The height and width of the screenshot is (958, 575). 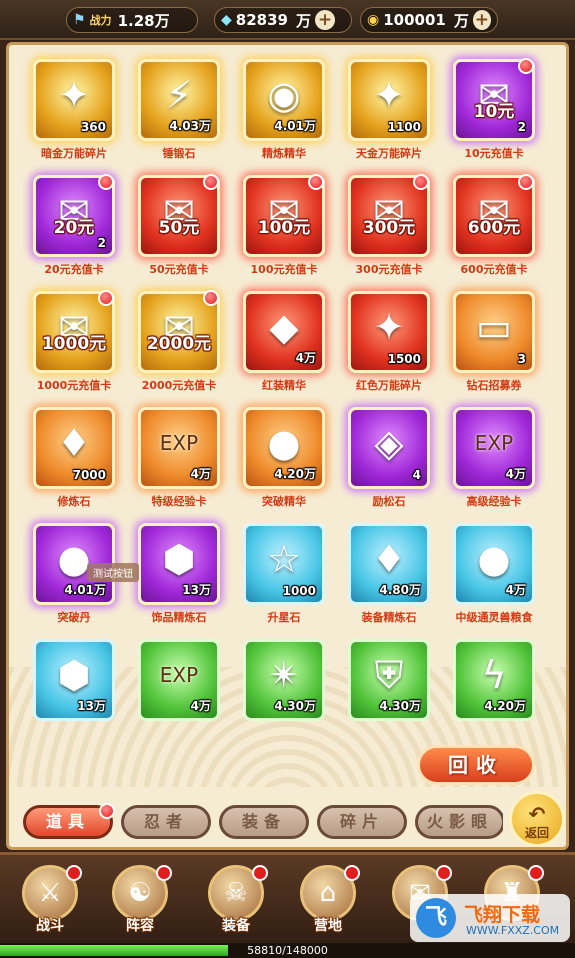 I want to click on coins-add-button: +, so click(x=481, y=20).